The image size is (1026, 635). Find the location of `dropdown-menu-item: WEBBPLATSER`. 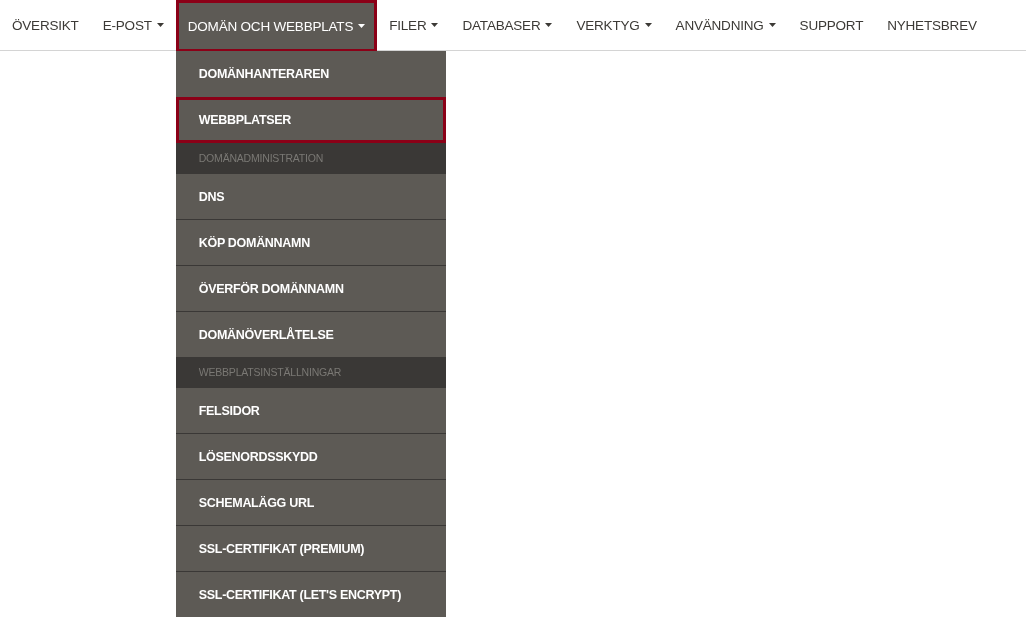

dropdown-menu-item: WEBBPLATSER is located at coordinates (310, 120).